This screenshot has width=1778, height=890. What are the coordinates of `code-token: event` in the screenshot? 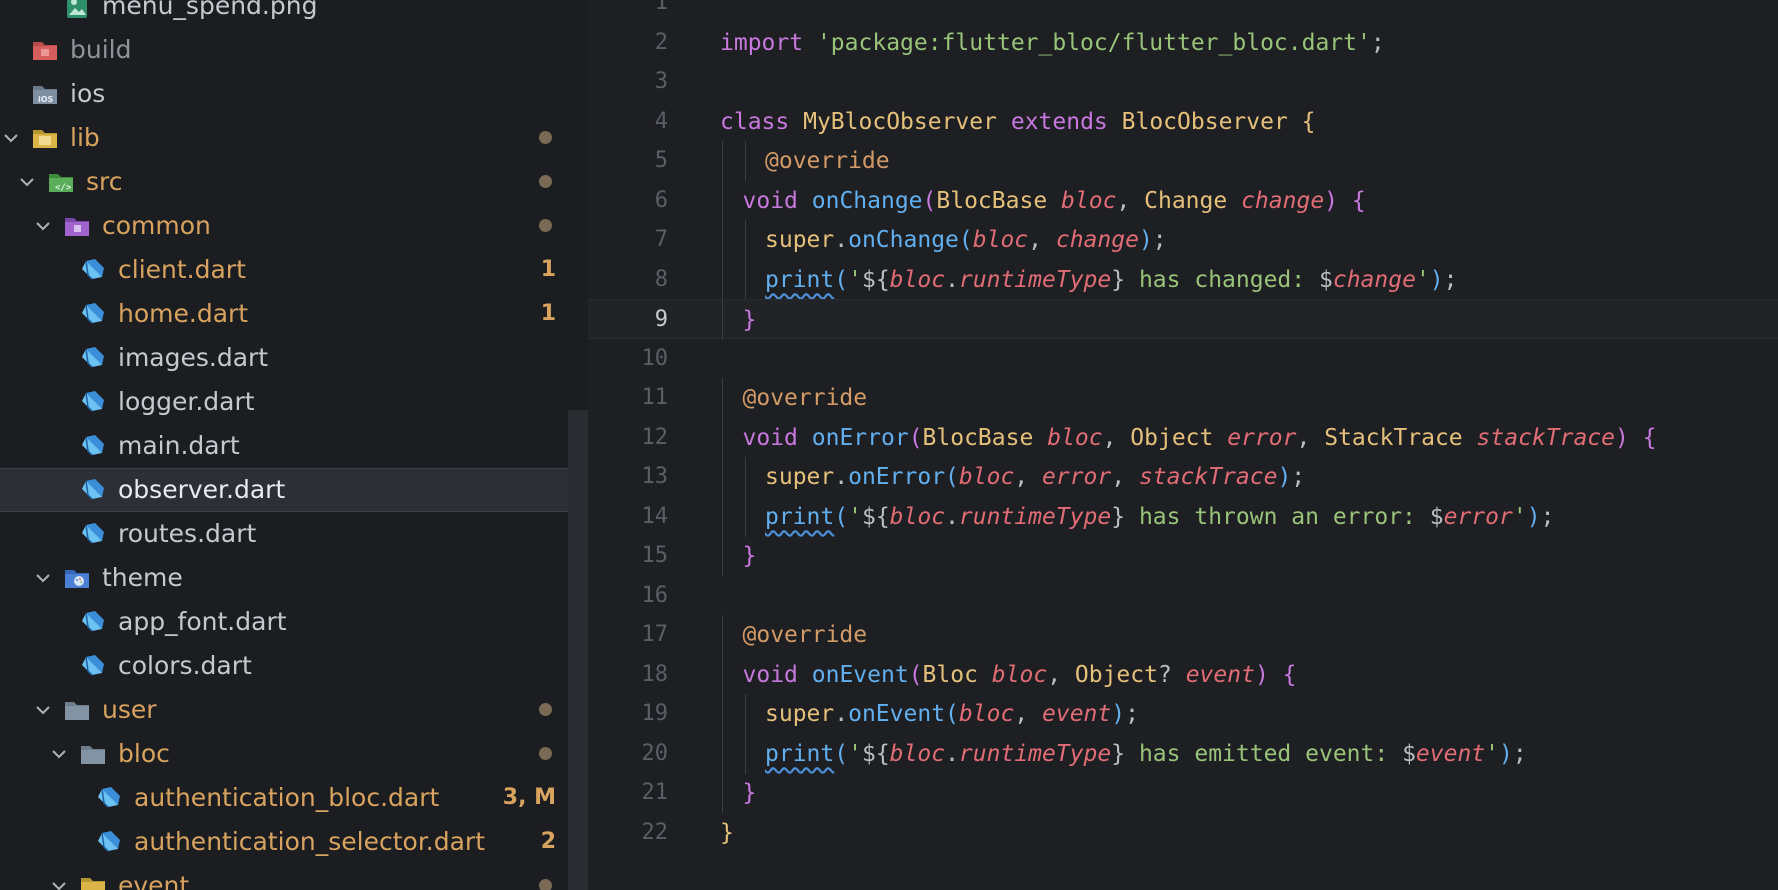 It's located at (1077, 714).